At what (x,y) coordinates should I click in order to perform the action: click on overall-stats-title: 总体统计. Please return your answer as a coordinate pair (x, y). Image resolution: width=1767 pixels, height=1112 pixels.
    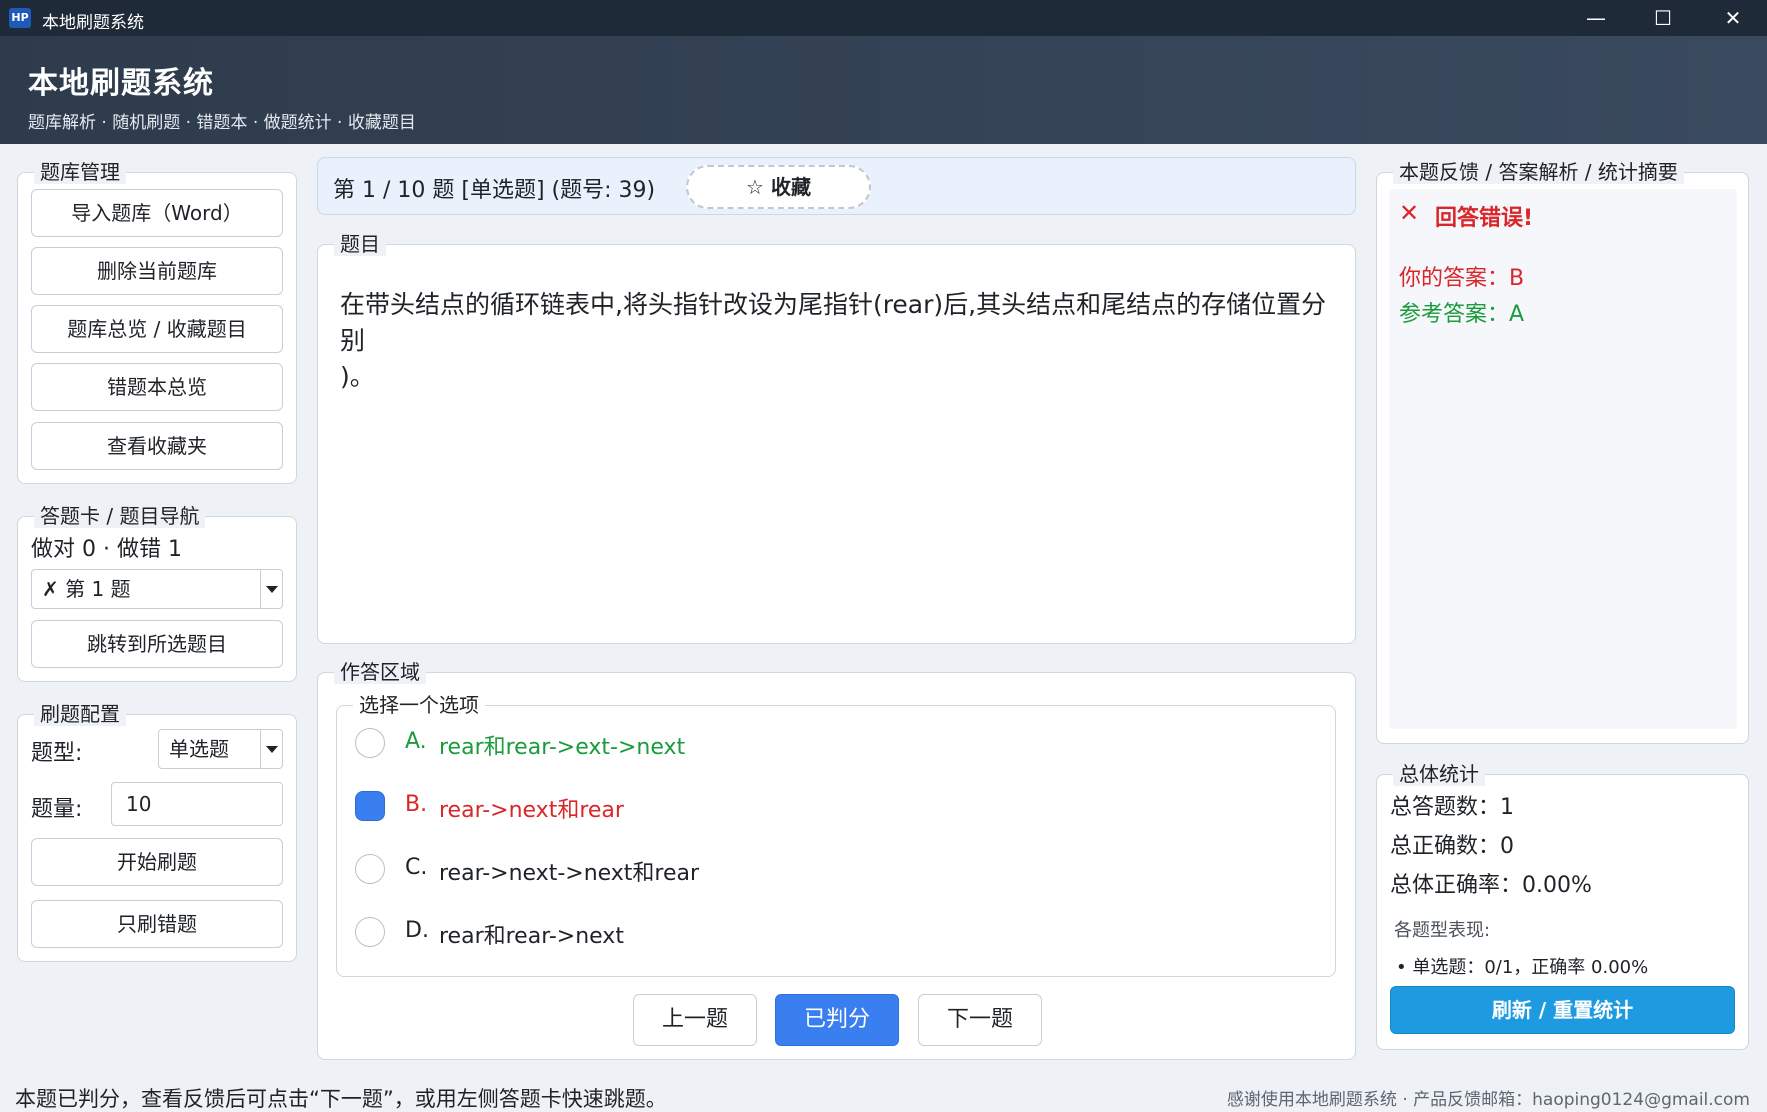
    Looking at the image, I should click on (1439, 774).